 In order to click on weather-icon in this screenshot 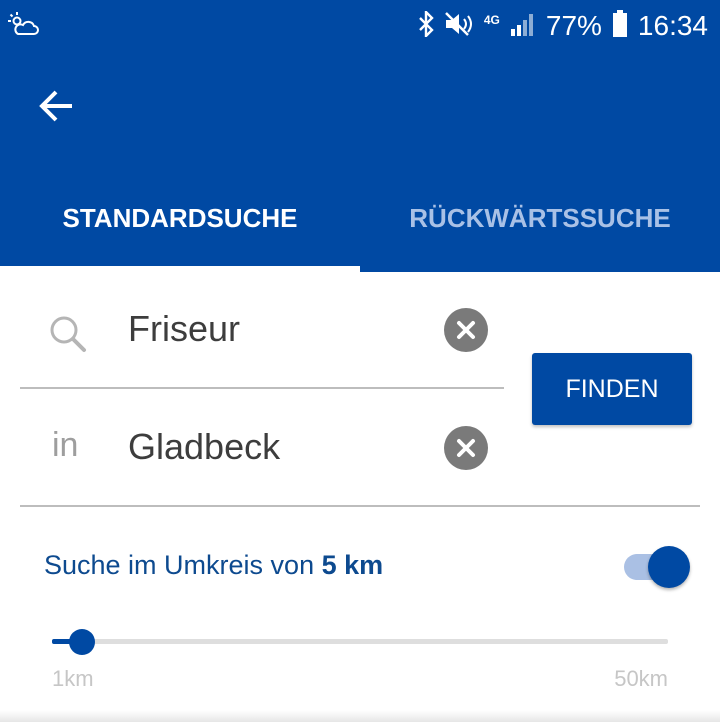, I will do `click(24, 27)`.